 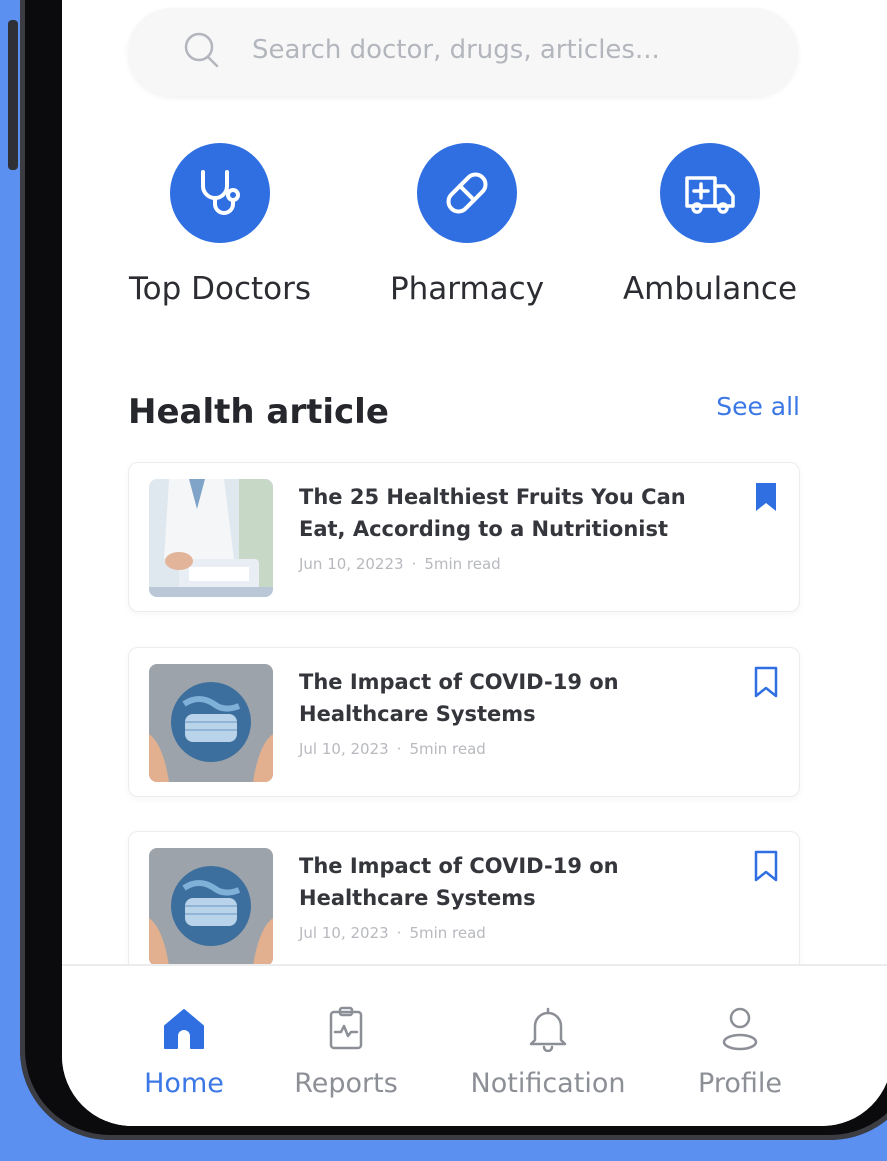 I want to click on bell-icon, so click(x=548, y=1031).